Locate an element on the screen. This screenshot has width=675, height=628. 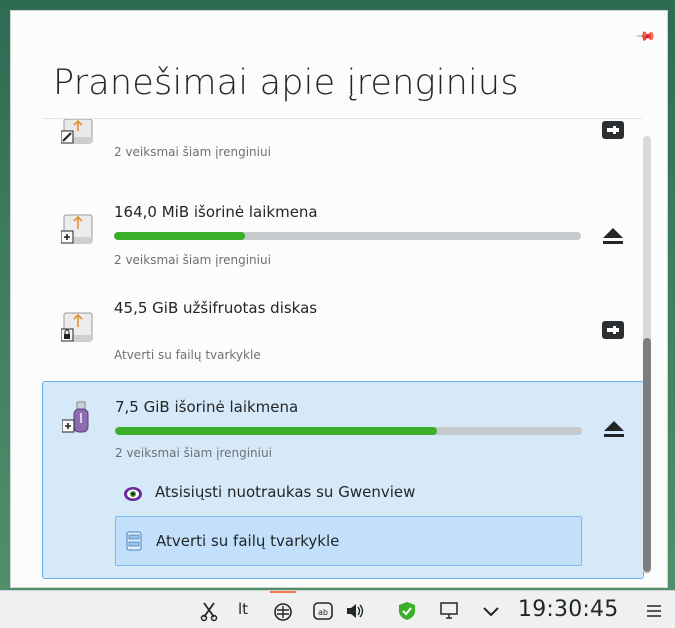
action-open-file-manager: Atverti su failų tvarkykle is located at coordinates (348, 541).